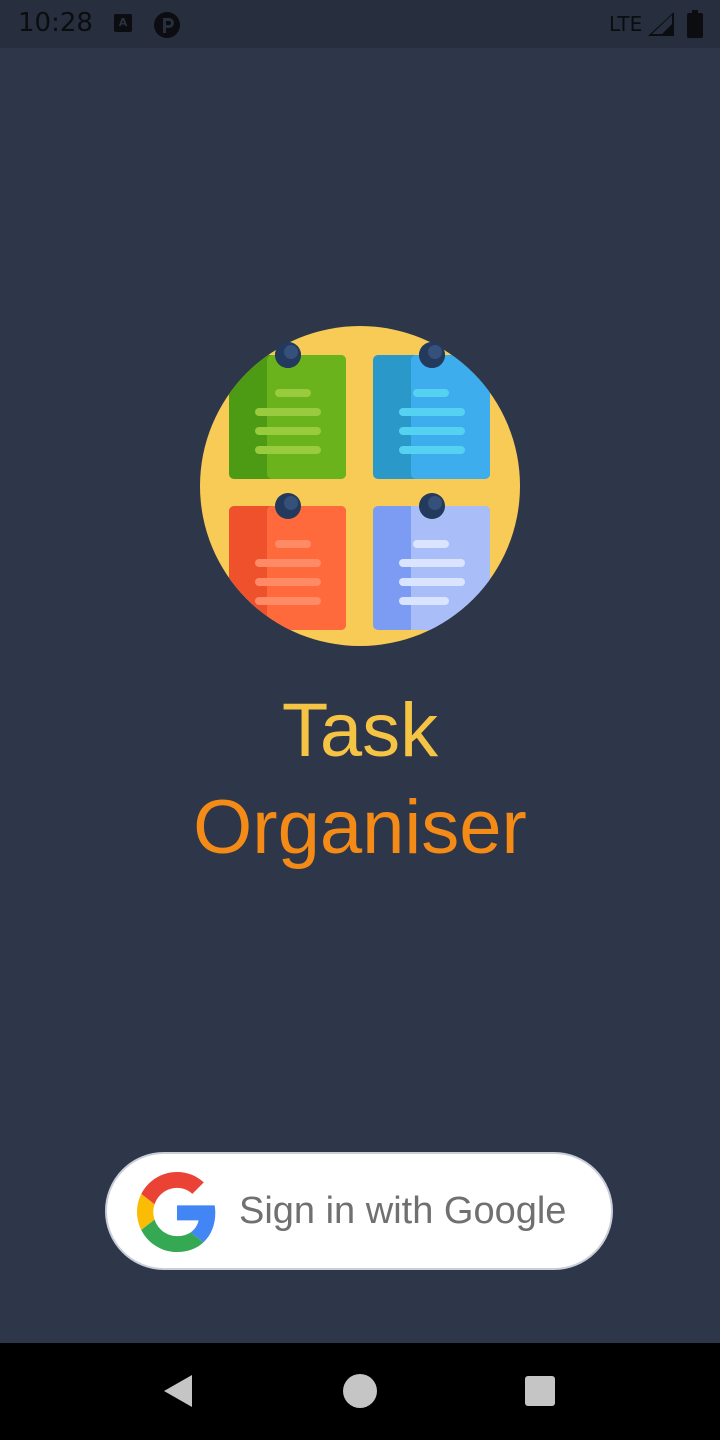  I want to click on home-circle-icon, so click(360, 1391).